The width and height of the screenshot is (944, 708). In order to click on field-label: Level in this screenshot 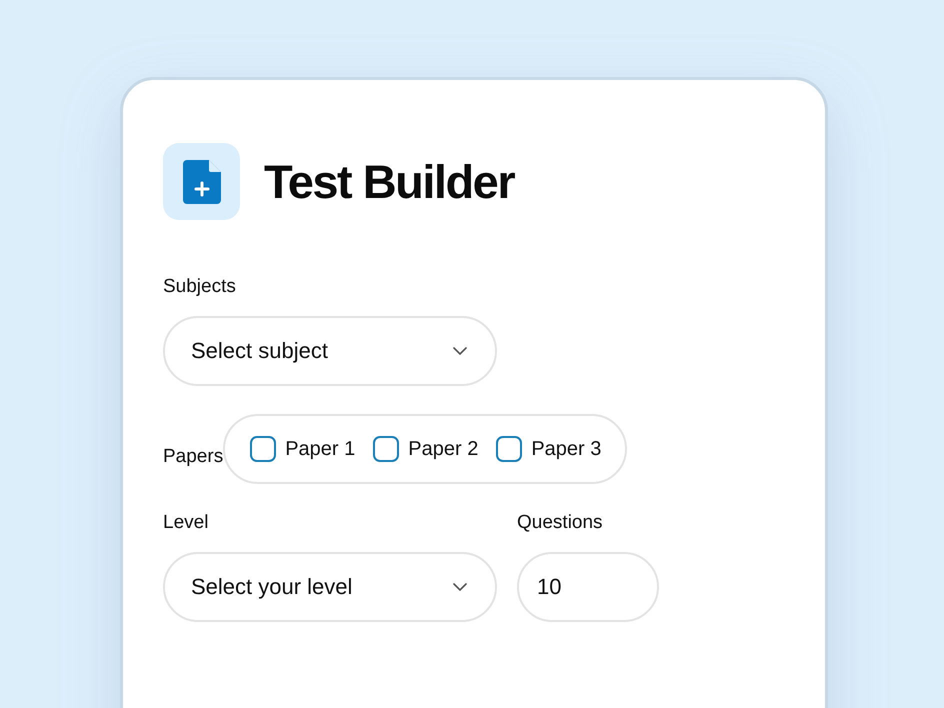, I will do `click(185, 523)`.